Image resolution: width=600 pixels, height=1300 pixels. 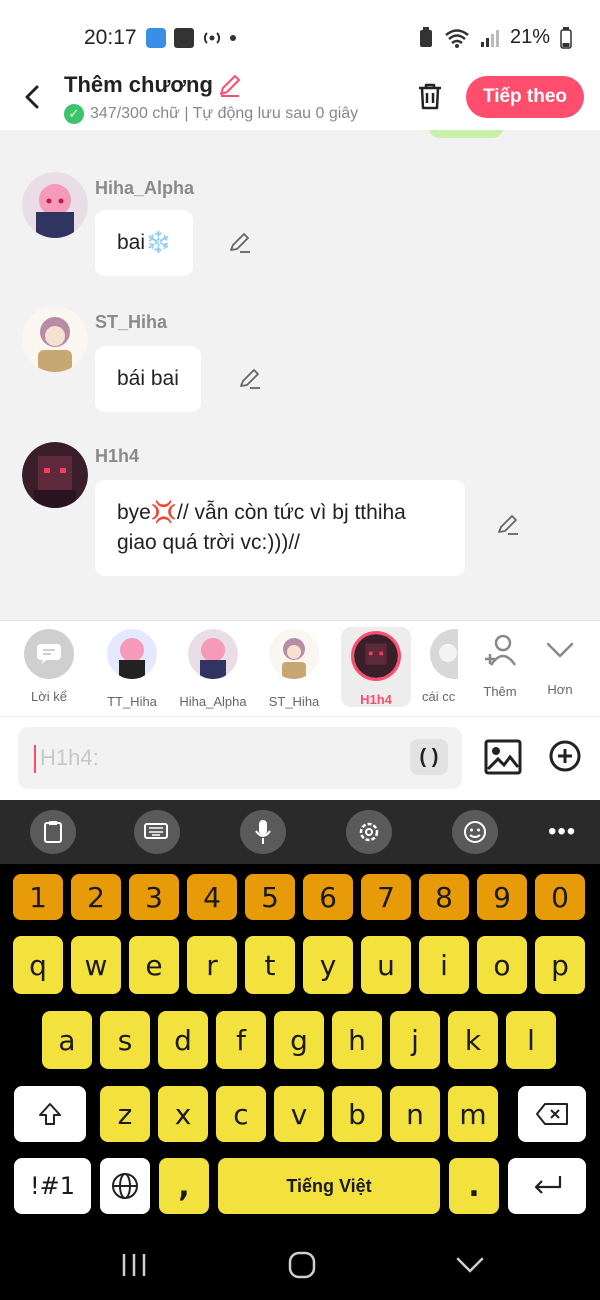 I want to click on key-b: b, so click(x=357, y=1114).